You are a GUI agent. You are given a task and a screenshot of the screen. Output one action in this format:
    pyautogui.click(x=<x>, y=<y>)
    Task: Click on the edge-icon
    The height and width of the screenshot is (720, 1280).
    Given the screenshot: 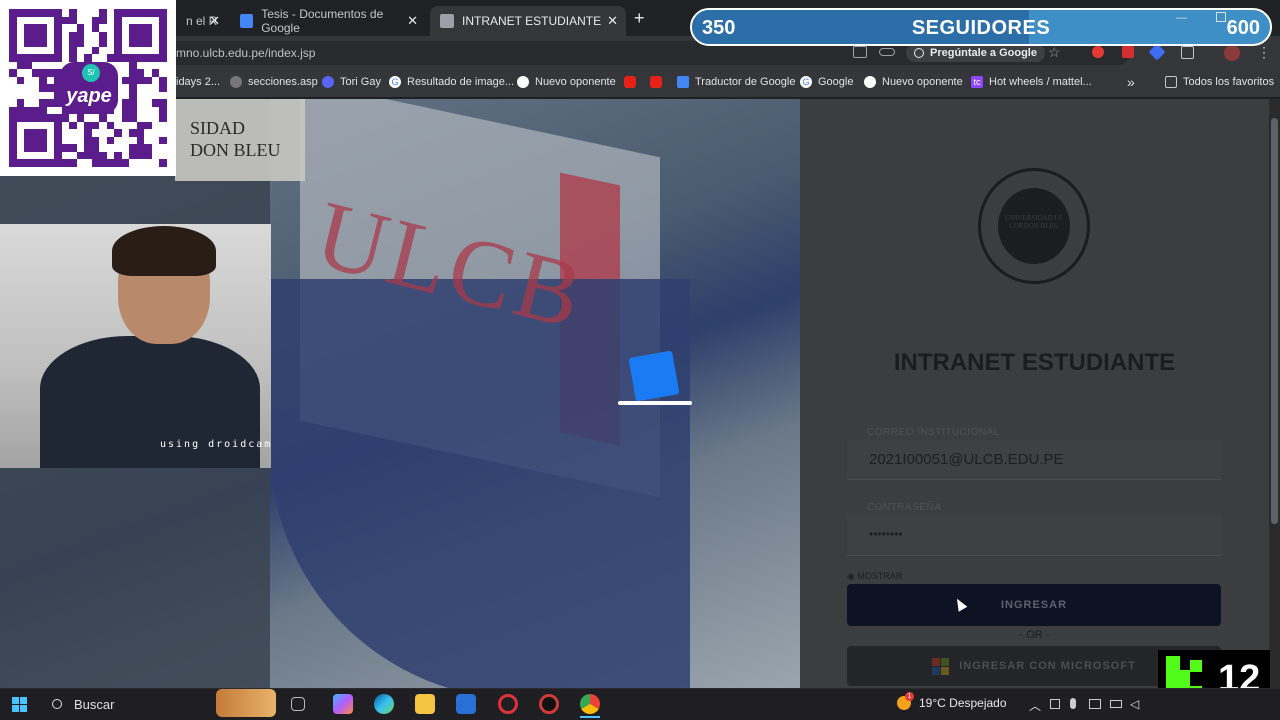 What is the action you would take?
    pyautogui.click(x=384, y=704)
    